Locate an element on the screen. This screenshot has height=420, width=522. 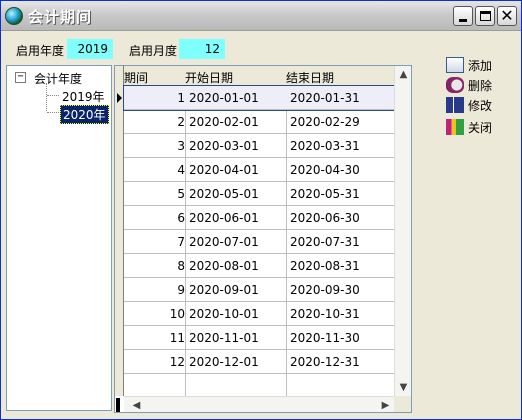
table-row: 9 2020-09-01 2020-09-30 is located at coordinates (259, 290).